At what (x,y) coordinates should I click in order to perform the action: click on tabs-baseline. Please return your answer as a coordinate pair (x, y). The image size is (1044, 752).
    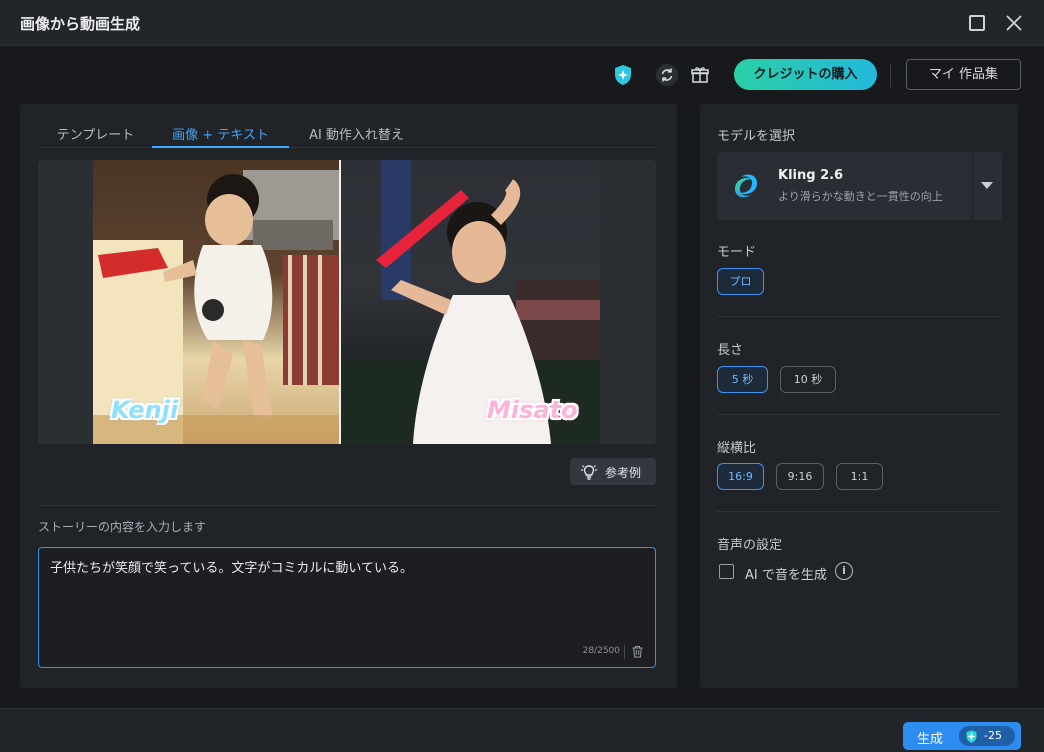
    Looking at the image, I should click on (346, 147).